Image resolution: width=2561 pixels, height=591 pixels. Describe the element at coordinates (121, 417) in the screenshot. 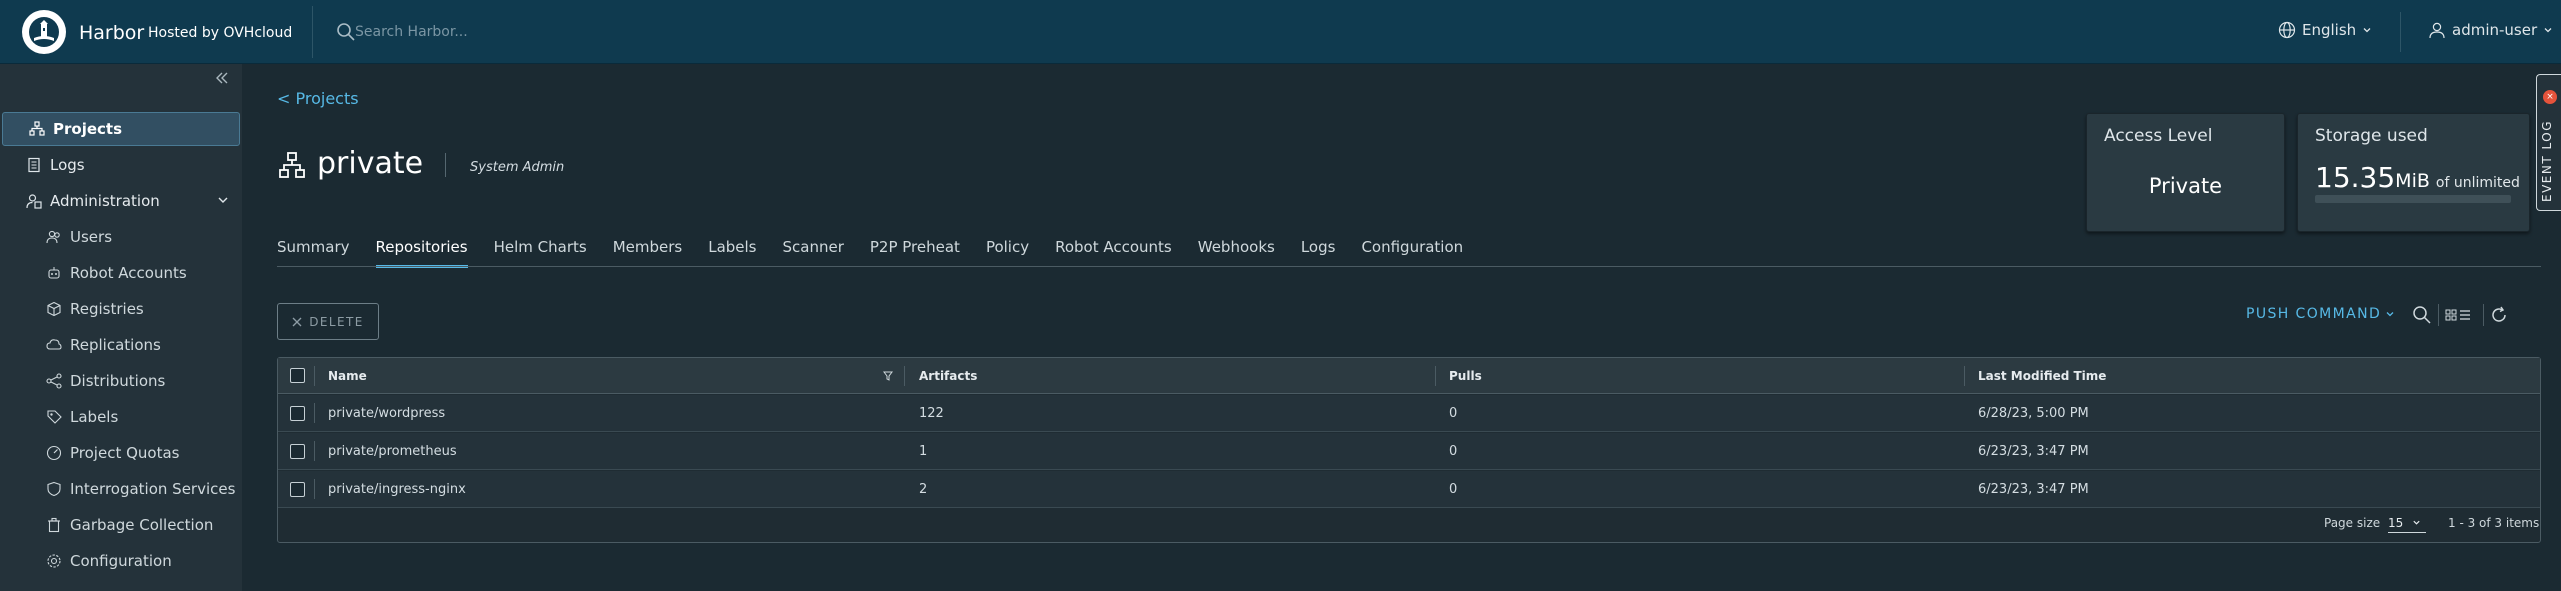

I see `sidebar-item-labels: Labels` at that location.